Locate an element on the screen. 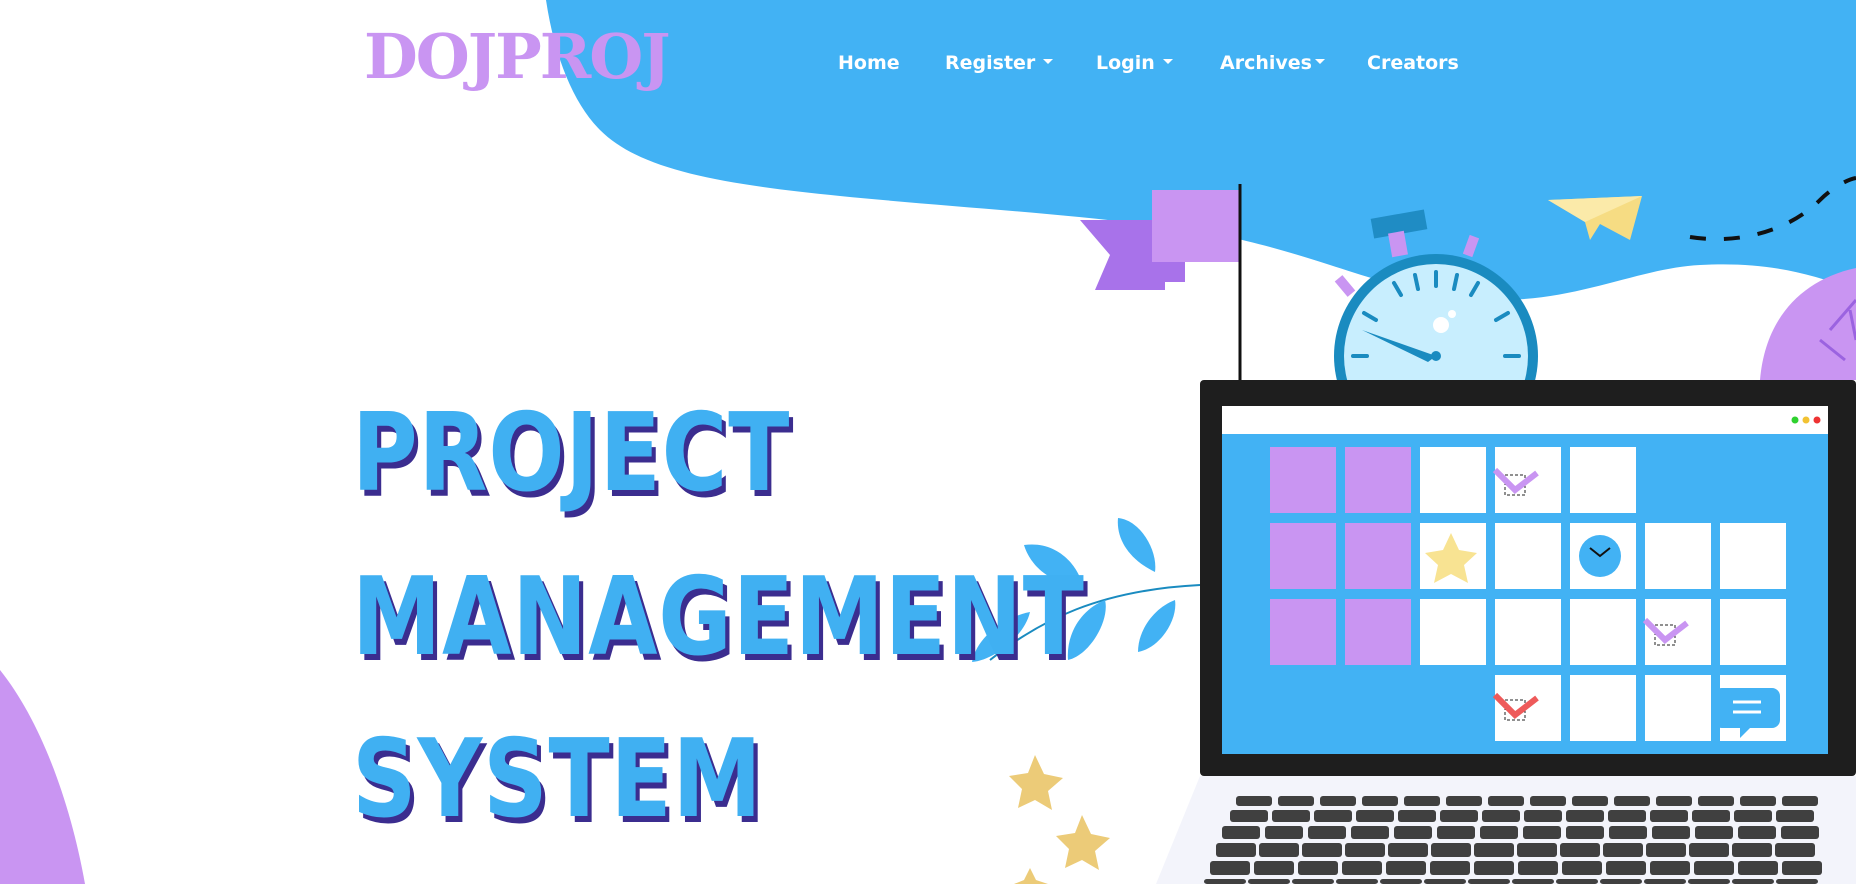 This screenshot has height=884, width=1856. nav-register-label: Register is located at coordinates (990, 63).